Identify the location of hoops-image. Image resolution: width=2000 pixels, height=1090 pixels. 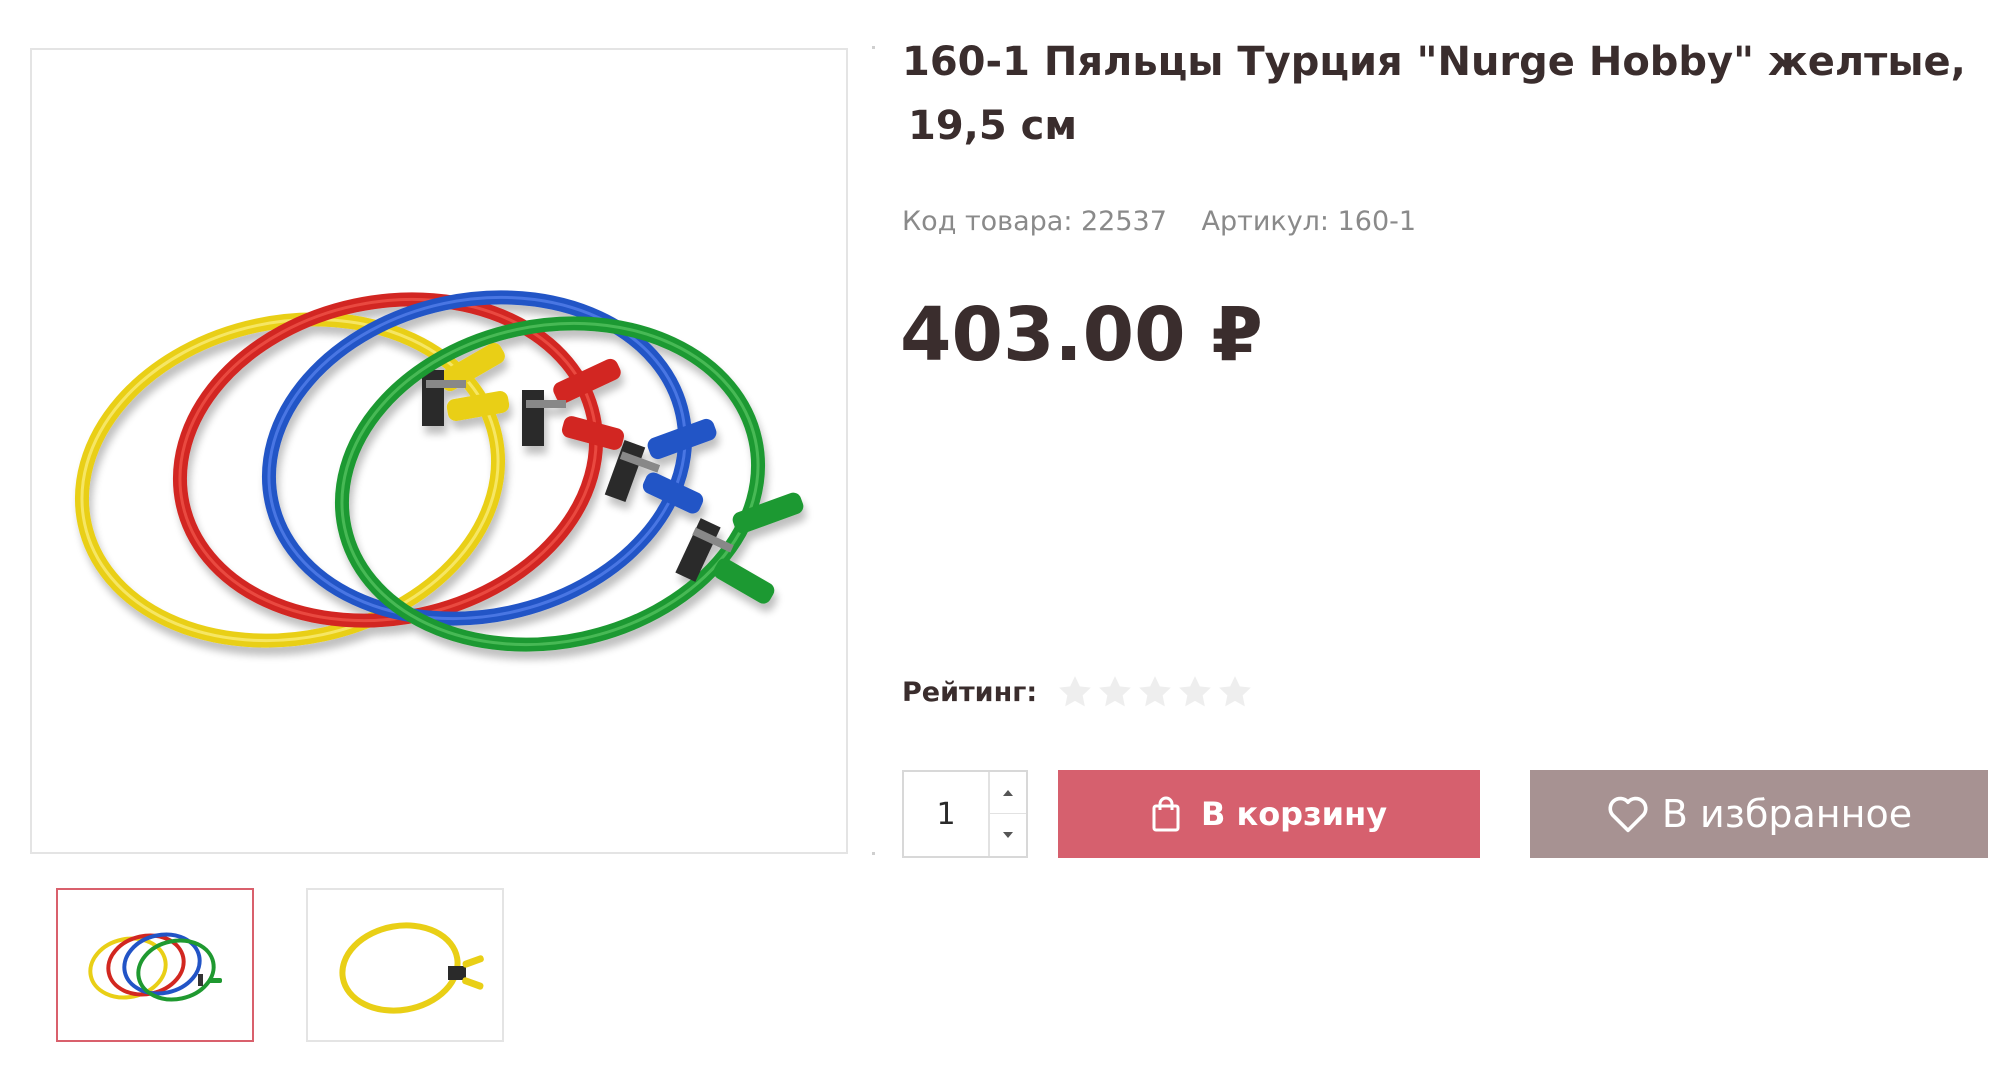
(439, 471).